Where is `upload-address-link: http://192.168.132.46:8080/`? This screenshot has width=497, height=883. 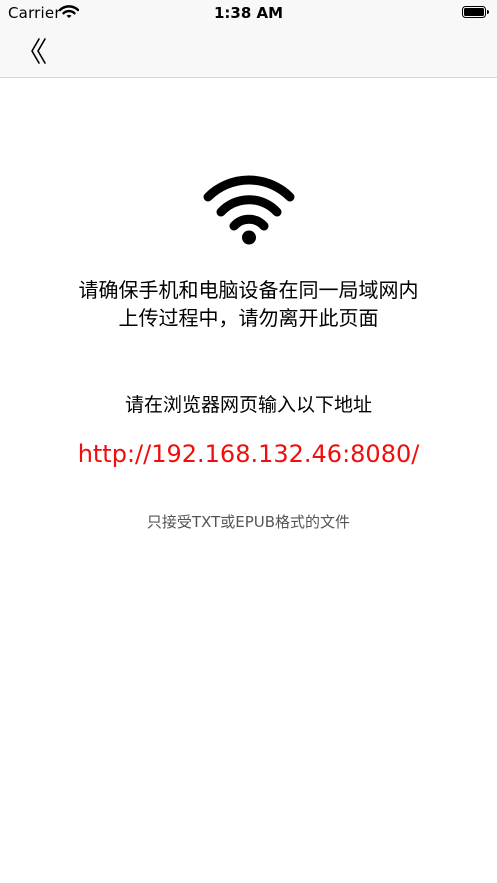
upload-address-link: http://192.168.132.46:8080/ is located at coordinates (248, 454).